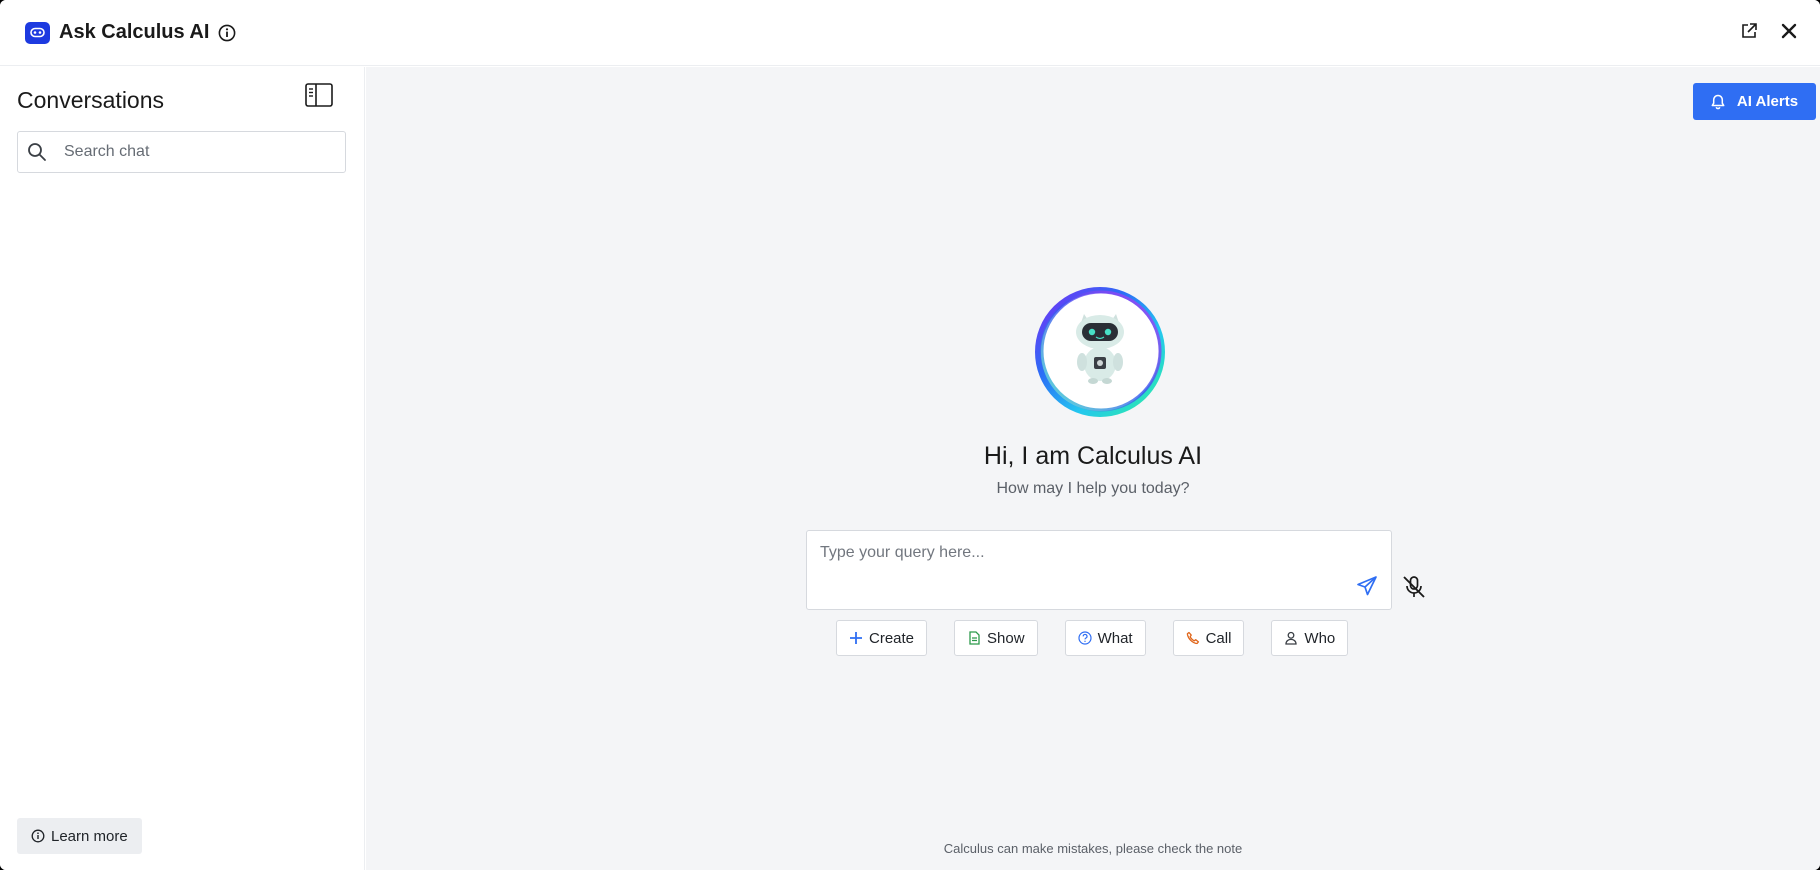  I want to click on learn-more-button: Learn more, so click(79, 836).